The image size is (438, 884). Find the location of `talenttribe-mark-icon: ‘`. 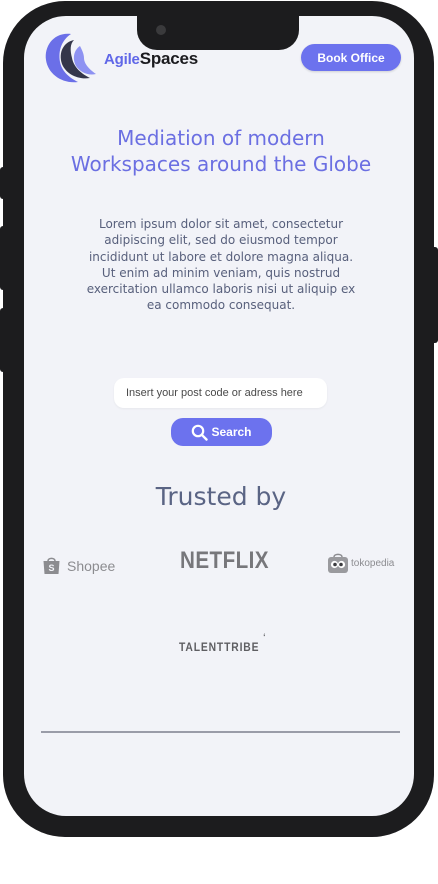

talenttribe-mark-icon: ‘ is located at coordinates (265, 637).